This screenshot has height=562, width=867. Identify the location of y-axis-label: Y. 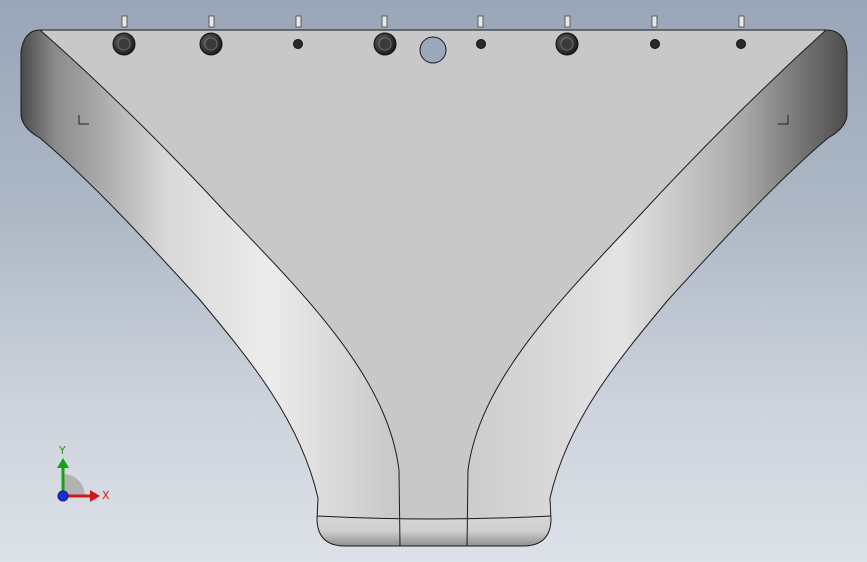
(62, 450).